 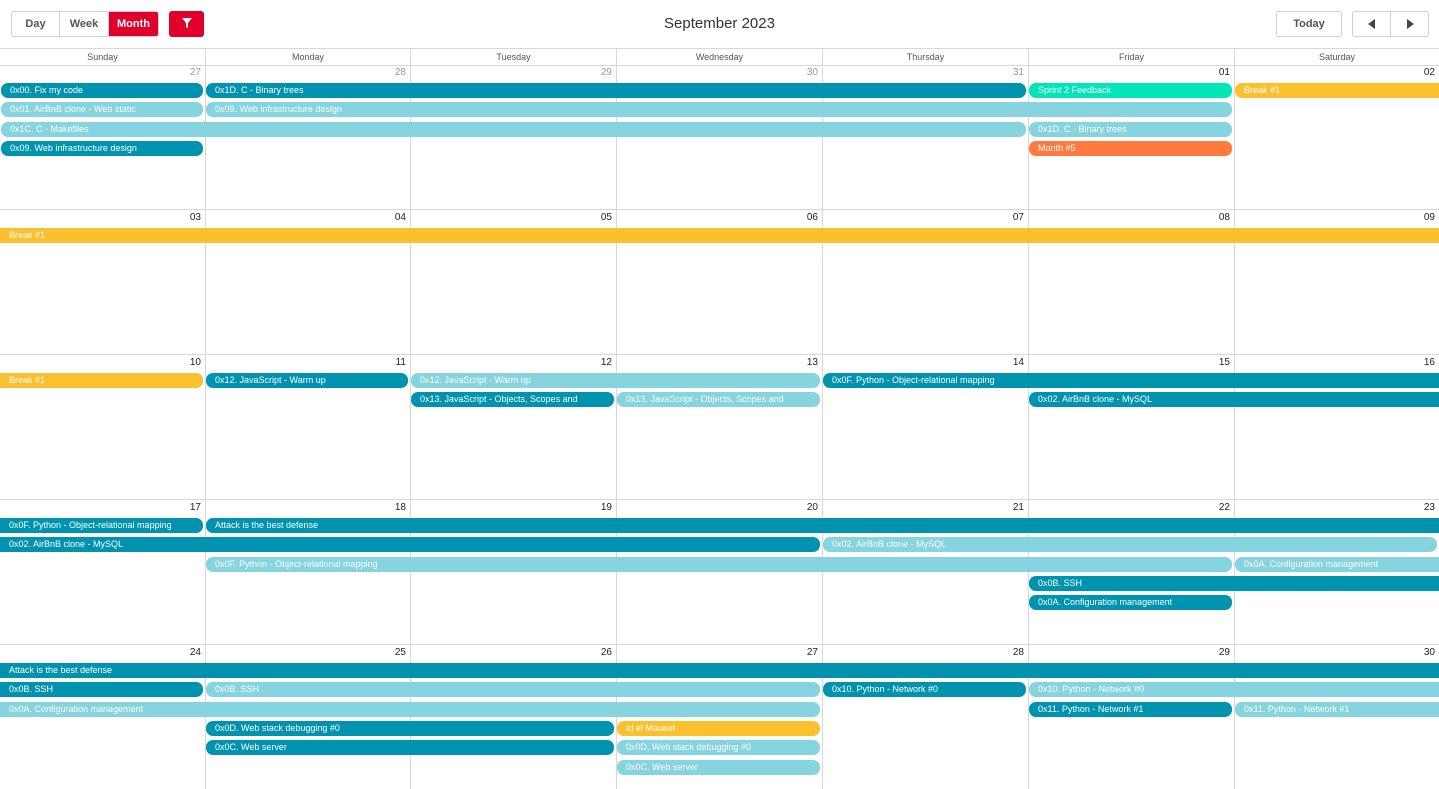 I want to click on calendar-event: Id el Maulud, so click(x=718, y=728).